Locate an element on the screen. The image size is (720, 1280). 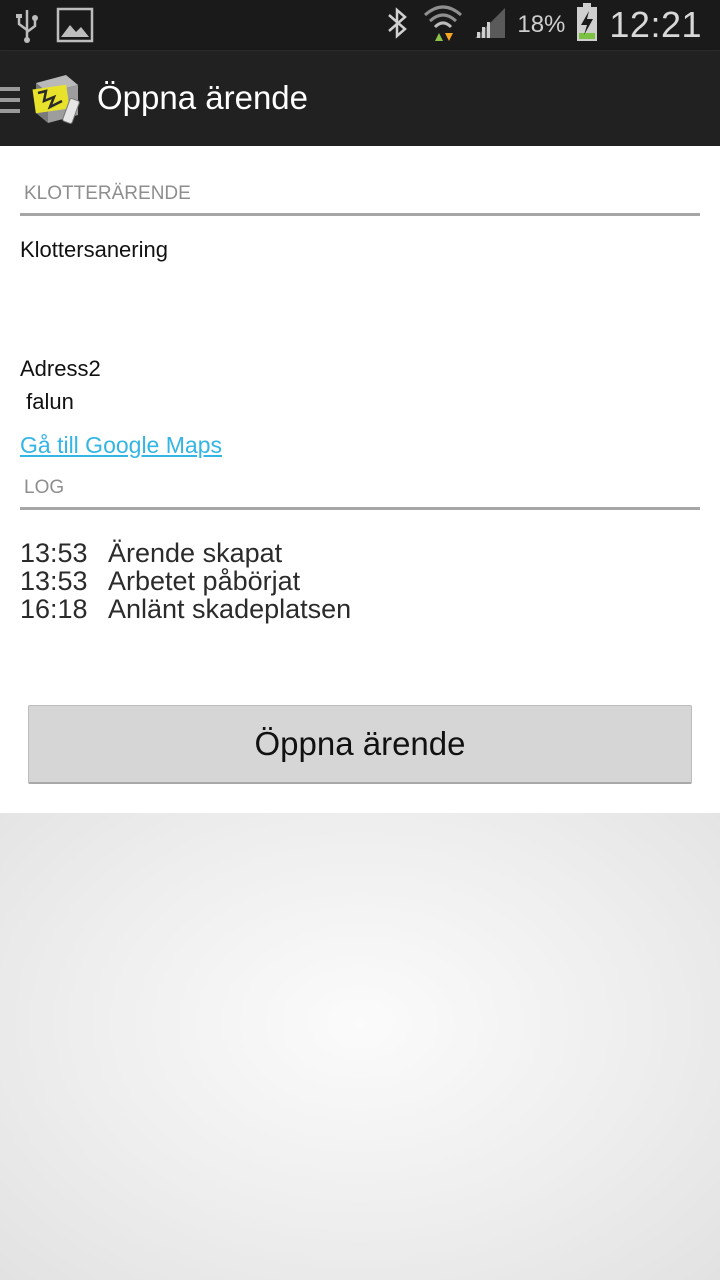
case-type: Klottersanering is located at coordinates (94, 249).